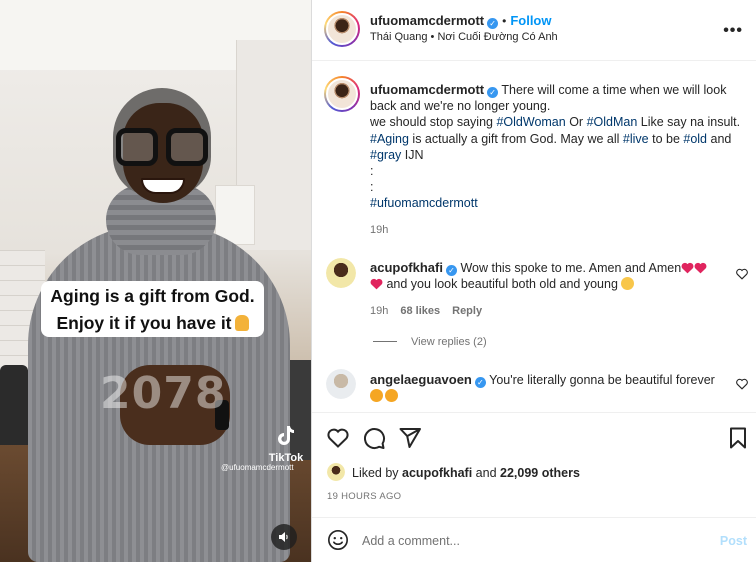 The height and width of the screenshot is (562, 756). What do you see at coordinates (364, 496) in the screenshot?
I see `post-time: 19 HOURS AGO` at bounding box center [364, 496].